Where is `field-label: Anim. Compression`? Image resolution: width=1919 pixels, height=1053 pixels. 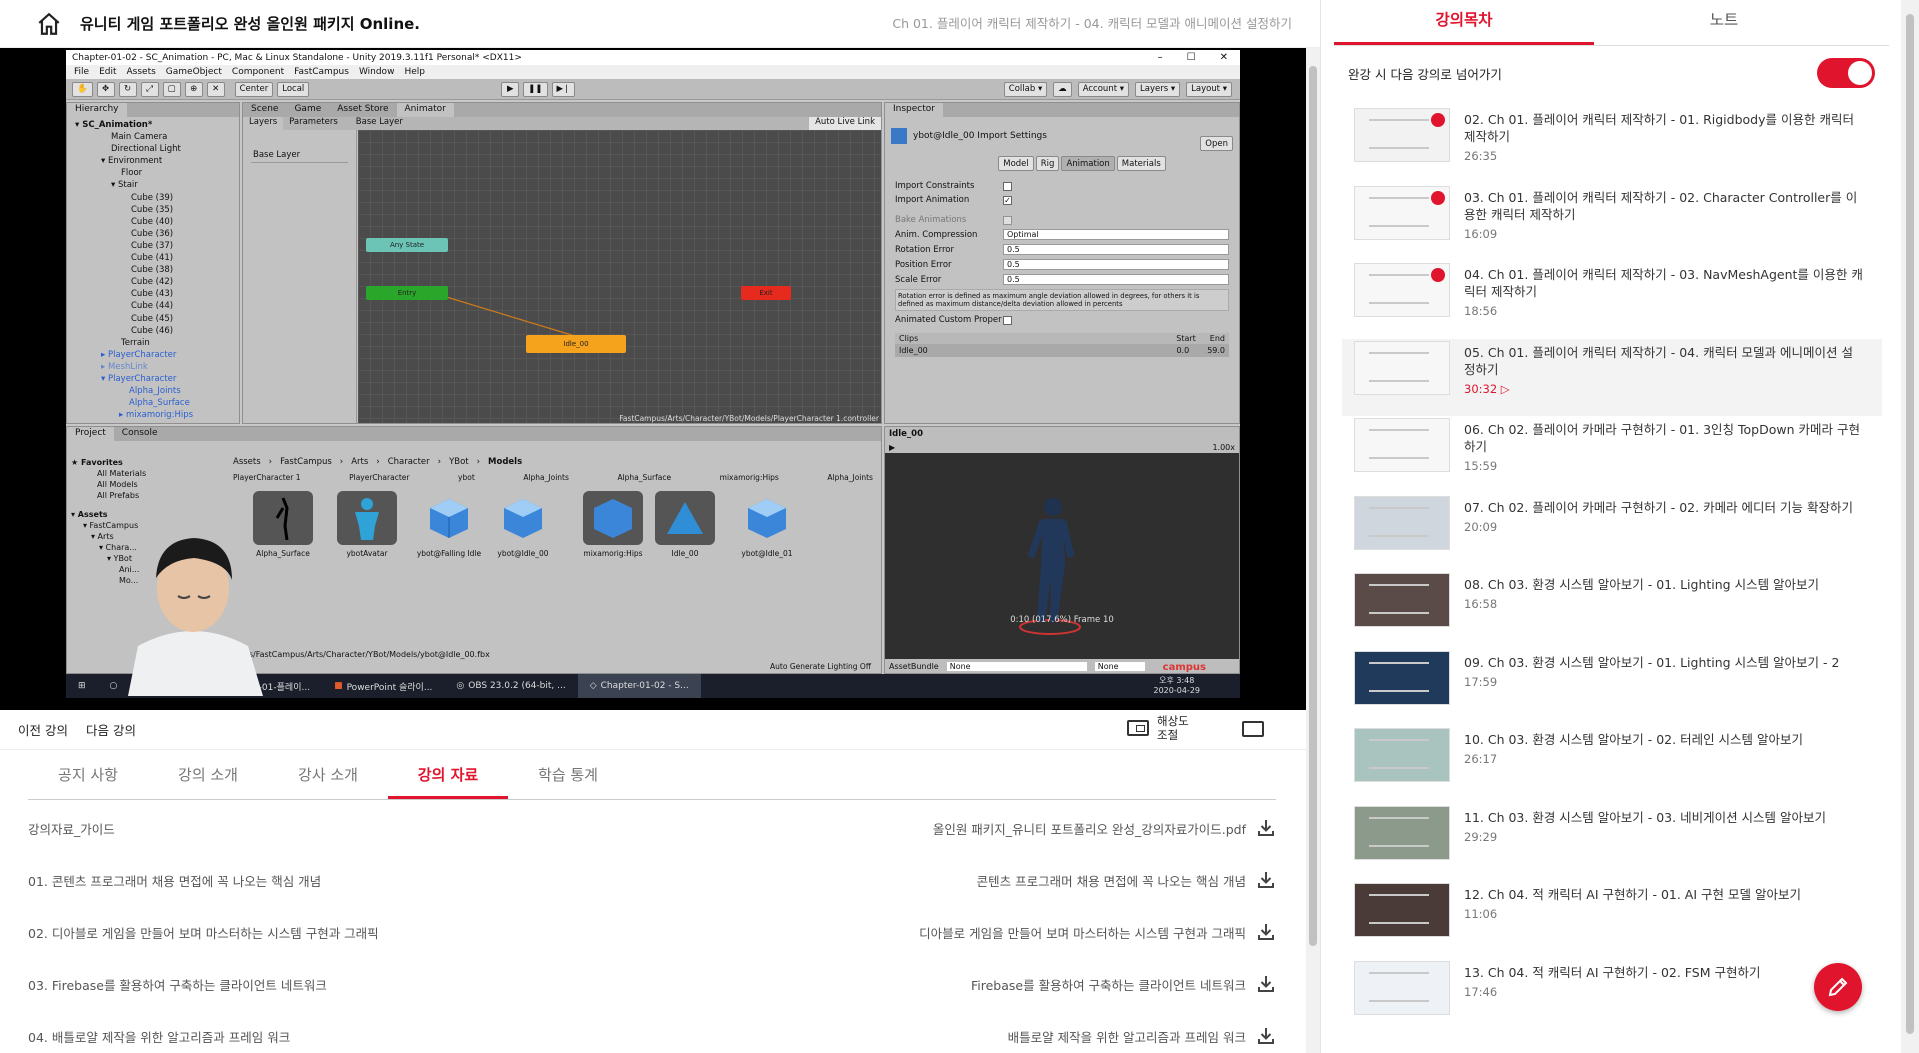
field-label: Anim. Compression is located at coordinates (936, 234).